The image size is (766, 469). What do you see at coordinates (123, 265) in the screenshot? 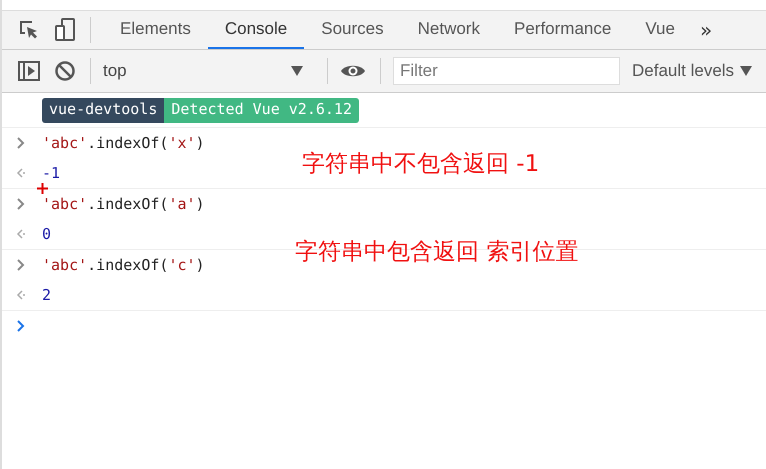
I see `console-command: 'abc'.indexOf('c')` at bounding box center [123, 265].